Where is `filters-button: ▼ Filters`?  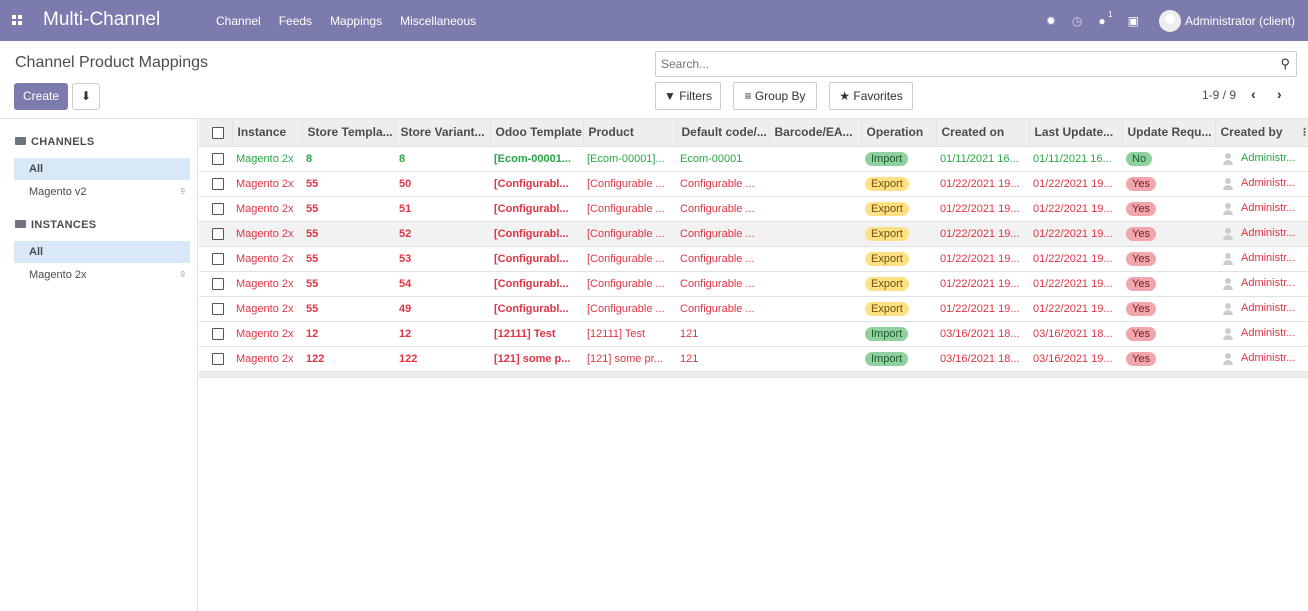
filters-button: ▼ Filters is located at coordinates (688, 96).